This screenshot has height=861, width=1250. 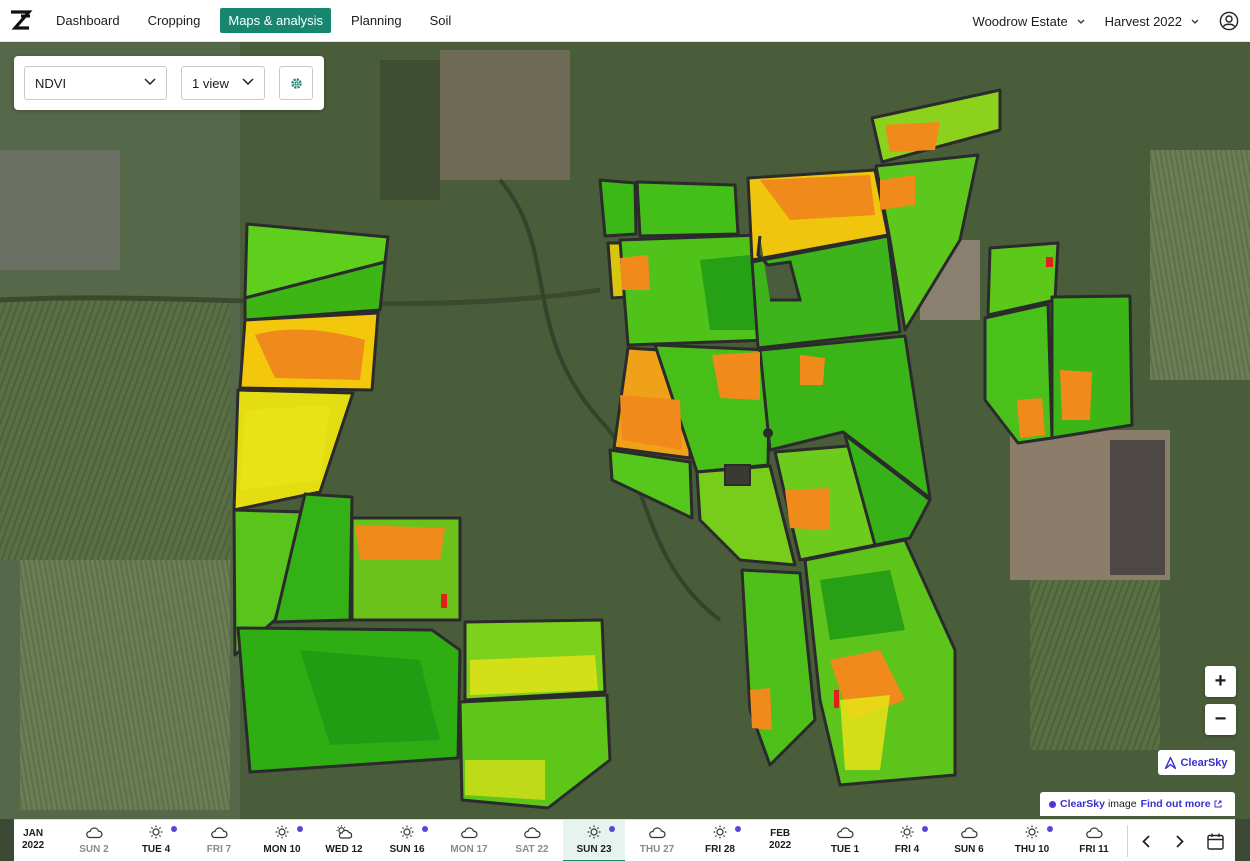 I want to click on timeline-day-label: TUE 4, so click(x=156, y=849).